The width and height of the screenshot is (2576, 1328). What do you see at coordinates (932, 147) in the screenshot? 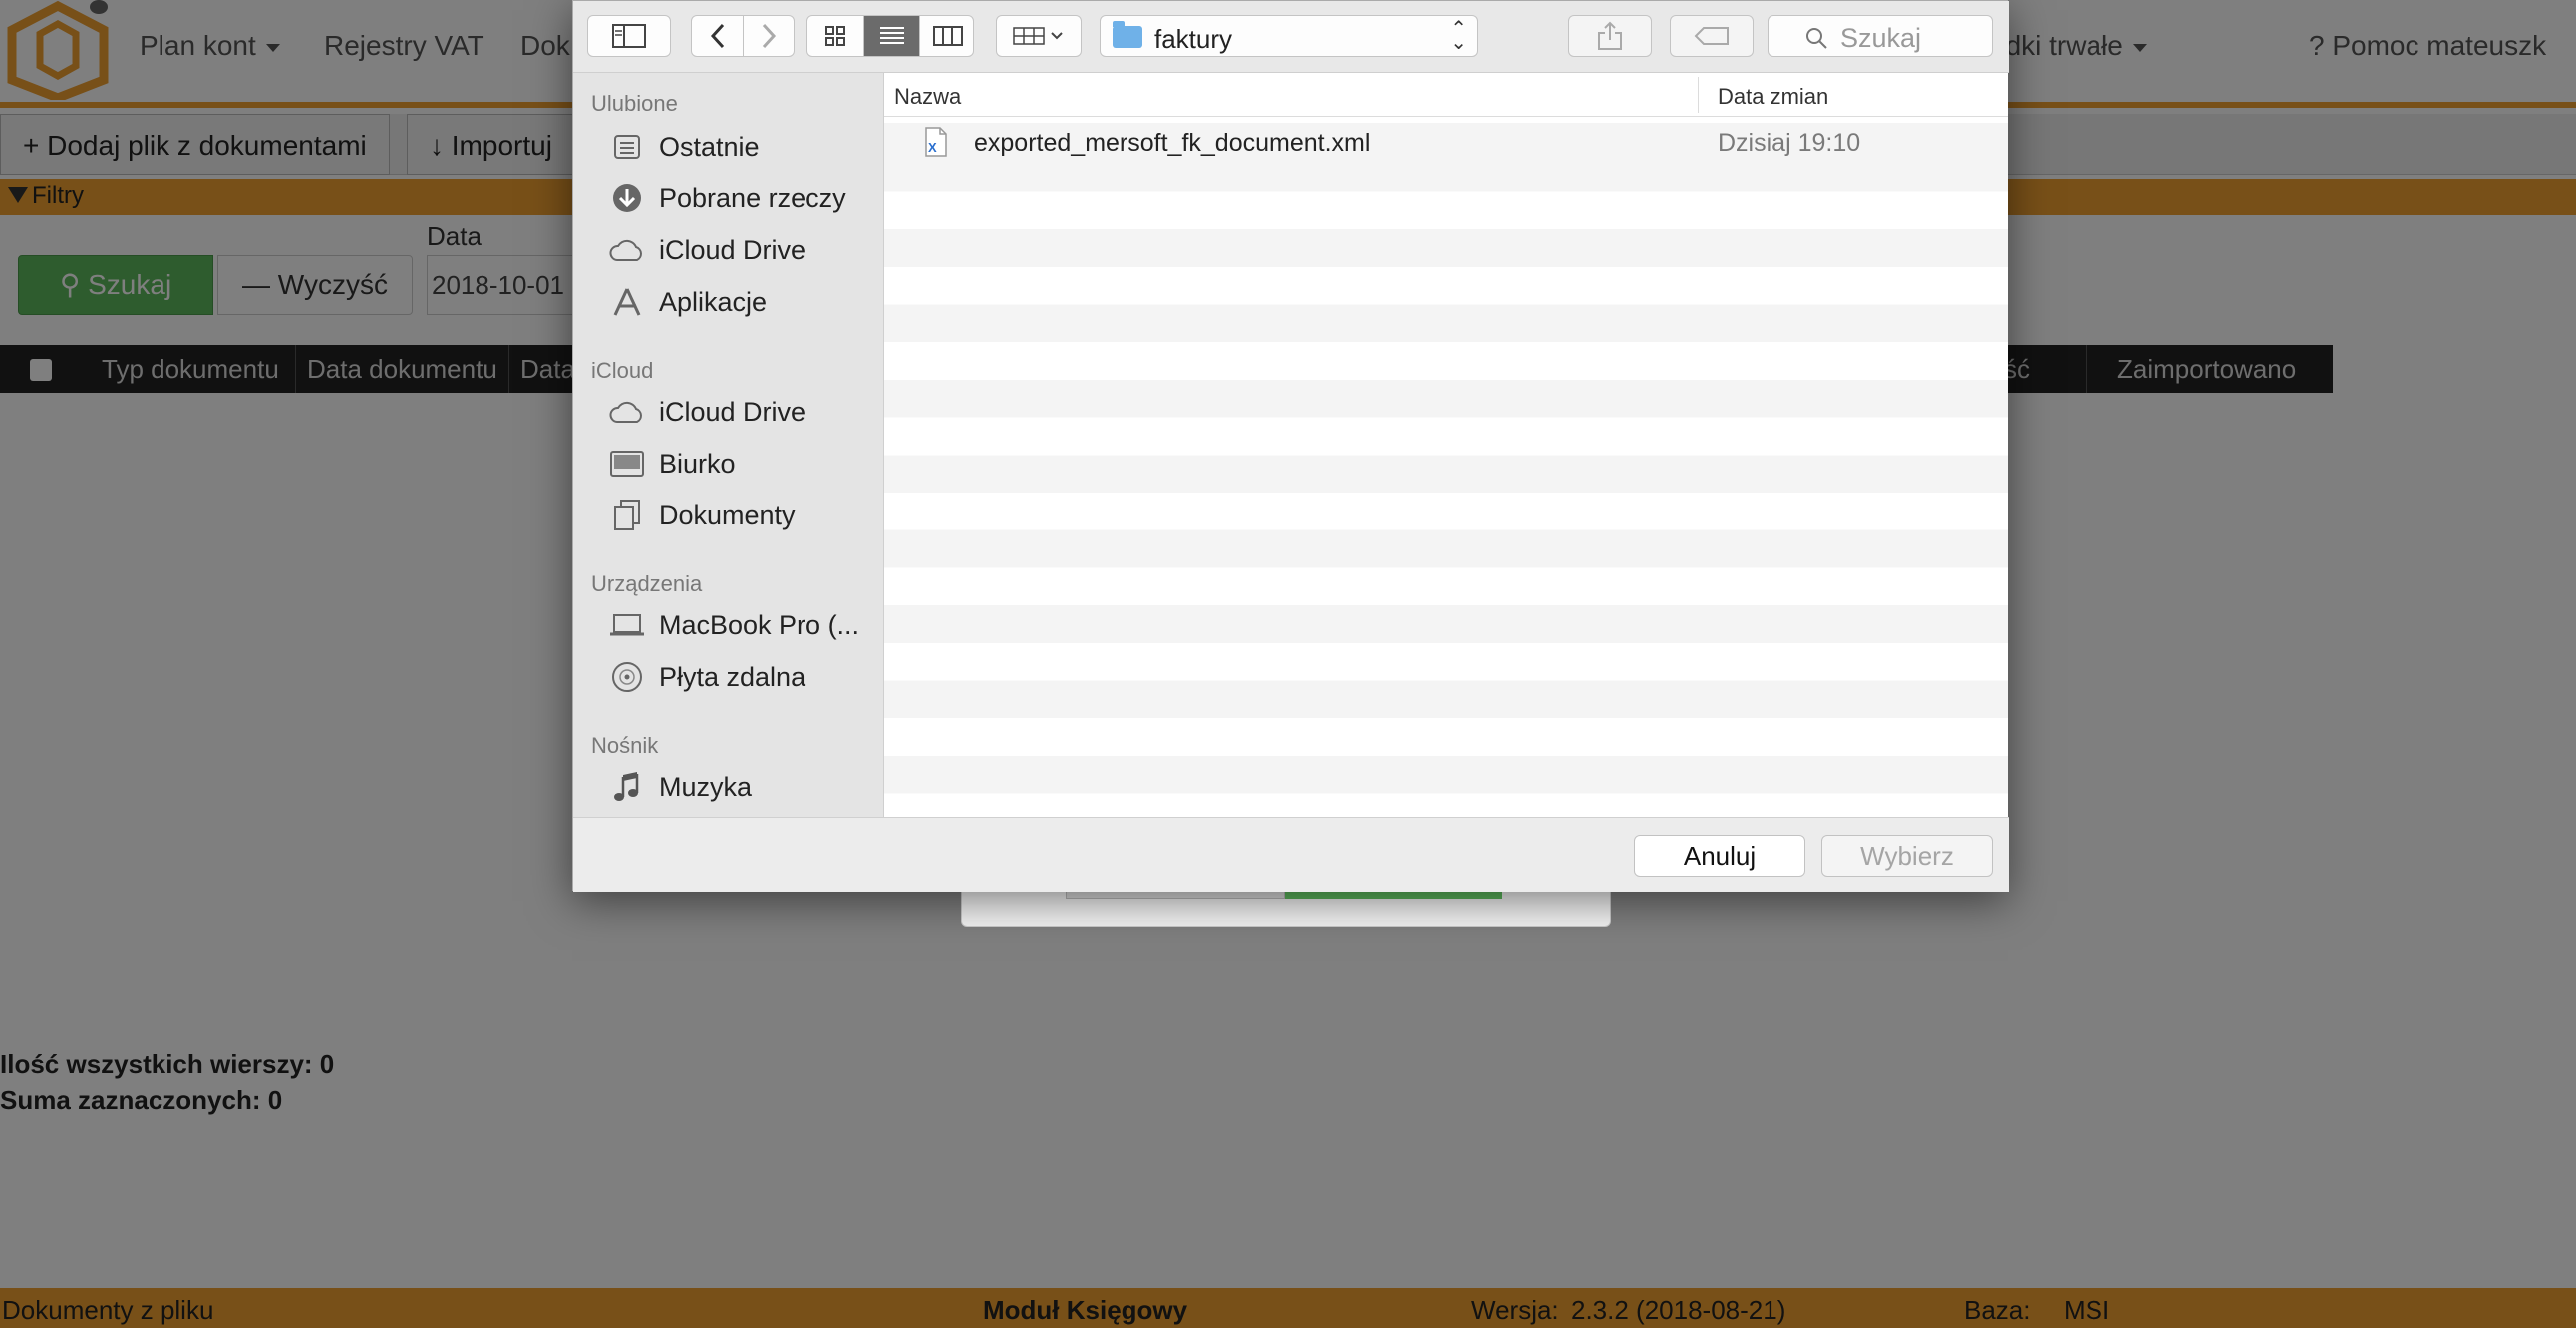
I see `svg-text: X` at bounding box center [932, 147].